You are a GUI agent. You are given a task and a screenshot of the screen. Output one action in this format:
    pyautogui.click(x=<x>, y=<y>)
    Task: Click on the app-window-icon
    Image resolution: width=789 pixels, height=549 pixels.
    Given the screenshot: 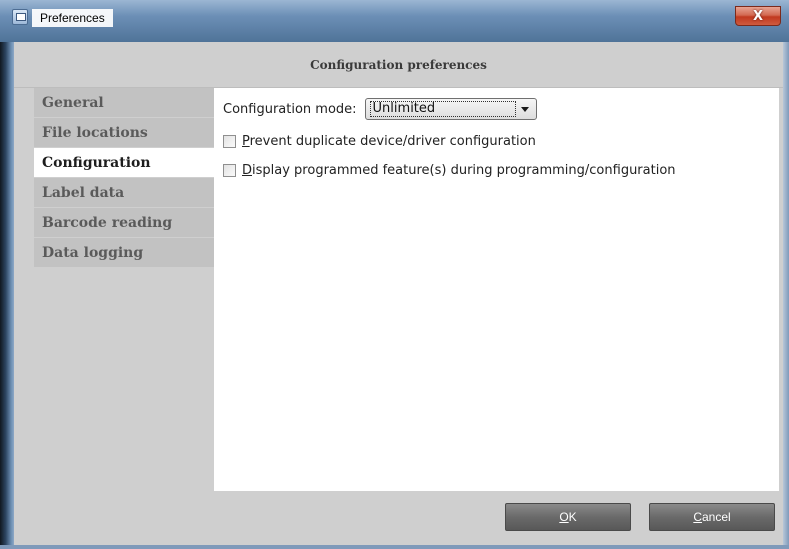 What is the action you would take?
    pyautogui.click(x=20, y=17)
    